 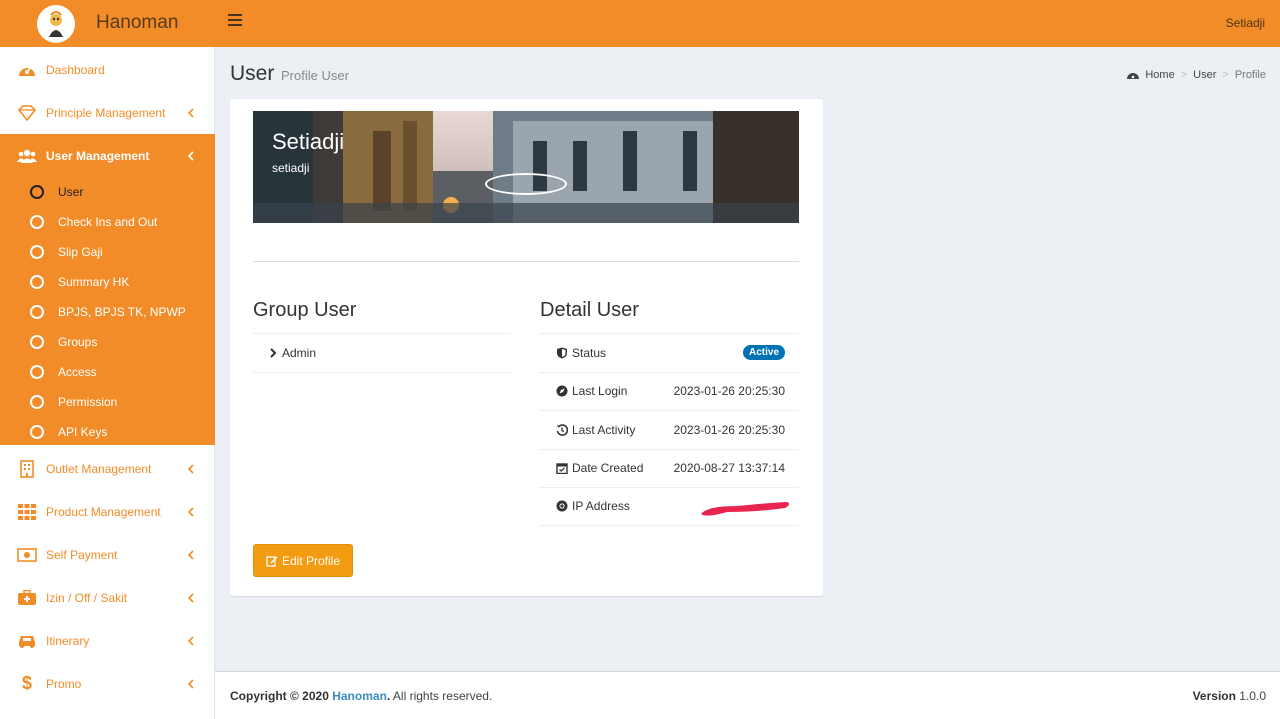 I want to click on banner-image, so click(x=526, y=167).